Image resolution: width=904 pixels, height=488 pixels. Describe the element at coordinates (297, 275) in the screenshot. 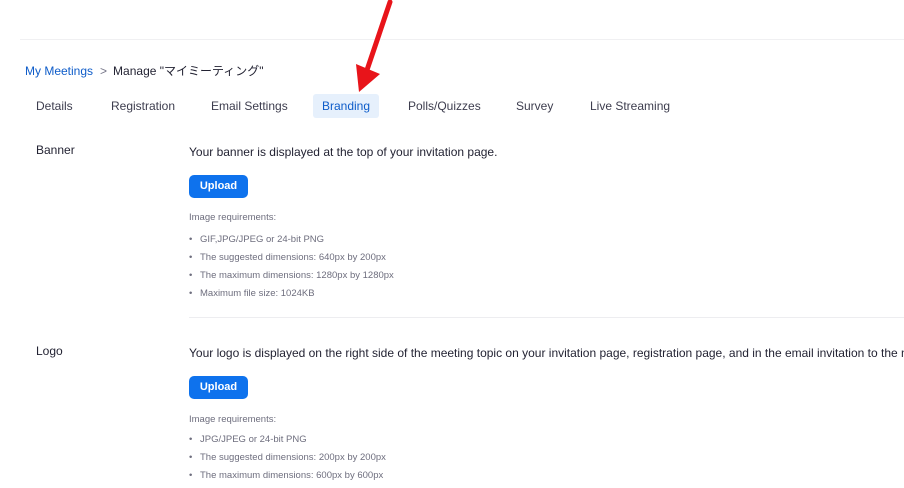

I see `banner-requirement-maximum: The maximum dimensions: 1280px by 1280px` at that location.